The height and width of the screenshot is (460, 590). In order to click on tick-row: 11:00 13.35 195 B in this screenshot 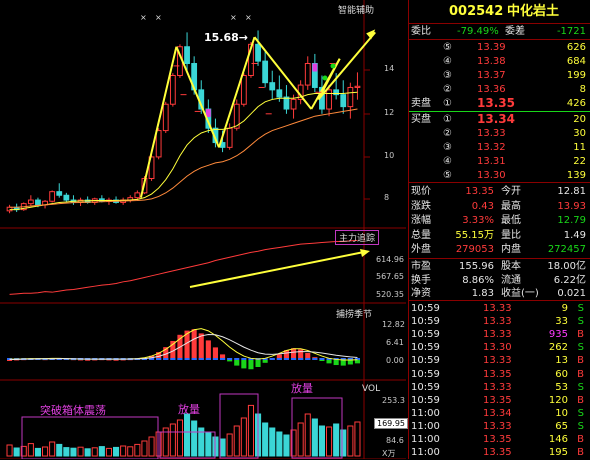, I will do `click(500, 452)`.